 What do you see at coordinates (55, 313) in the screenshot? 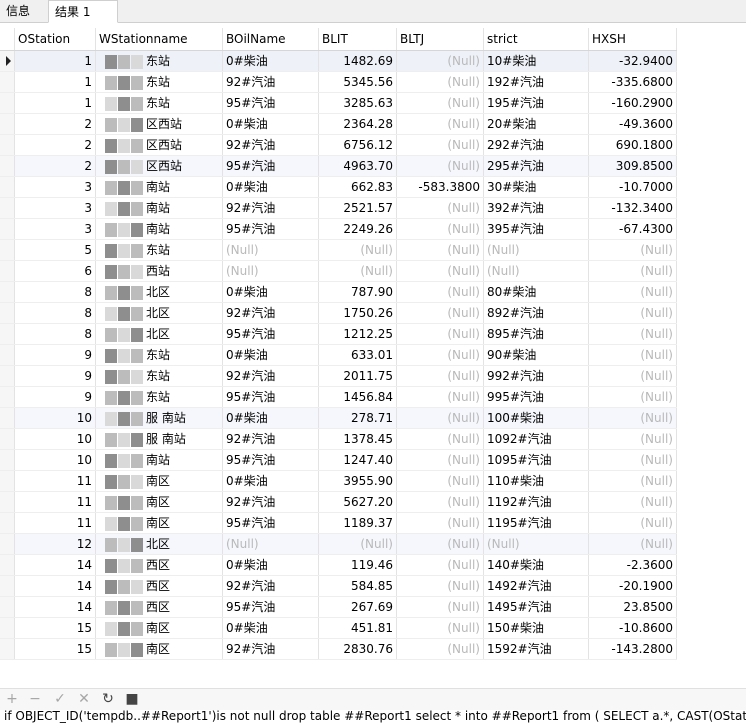
I see `cell-ostation: 8` at bounding box center [55, 313].